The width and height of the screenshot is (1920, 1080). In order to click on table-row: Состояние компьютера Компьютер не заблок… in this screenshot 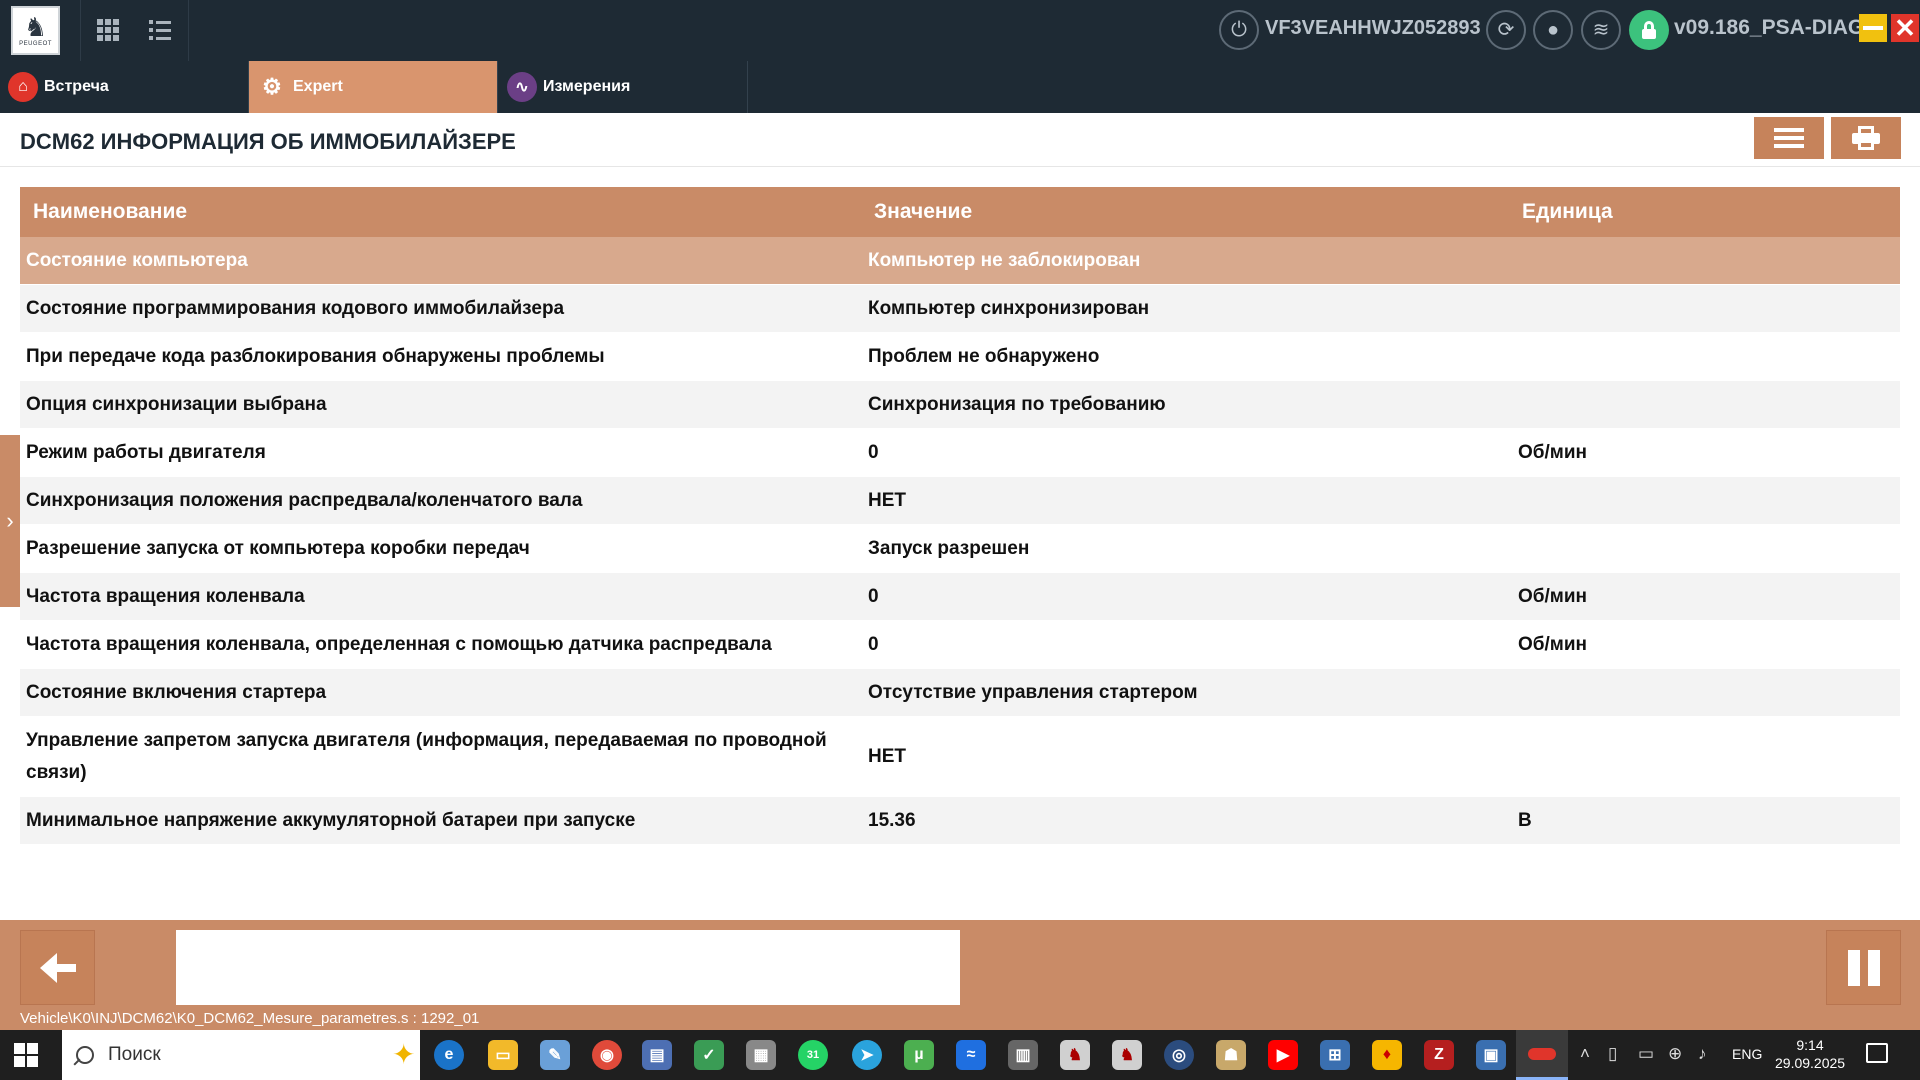, I will do `click(960, 261)`.